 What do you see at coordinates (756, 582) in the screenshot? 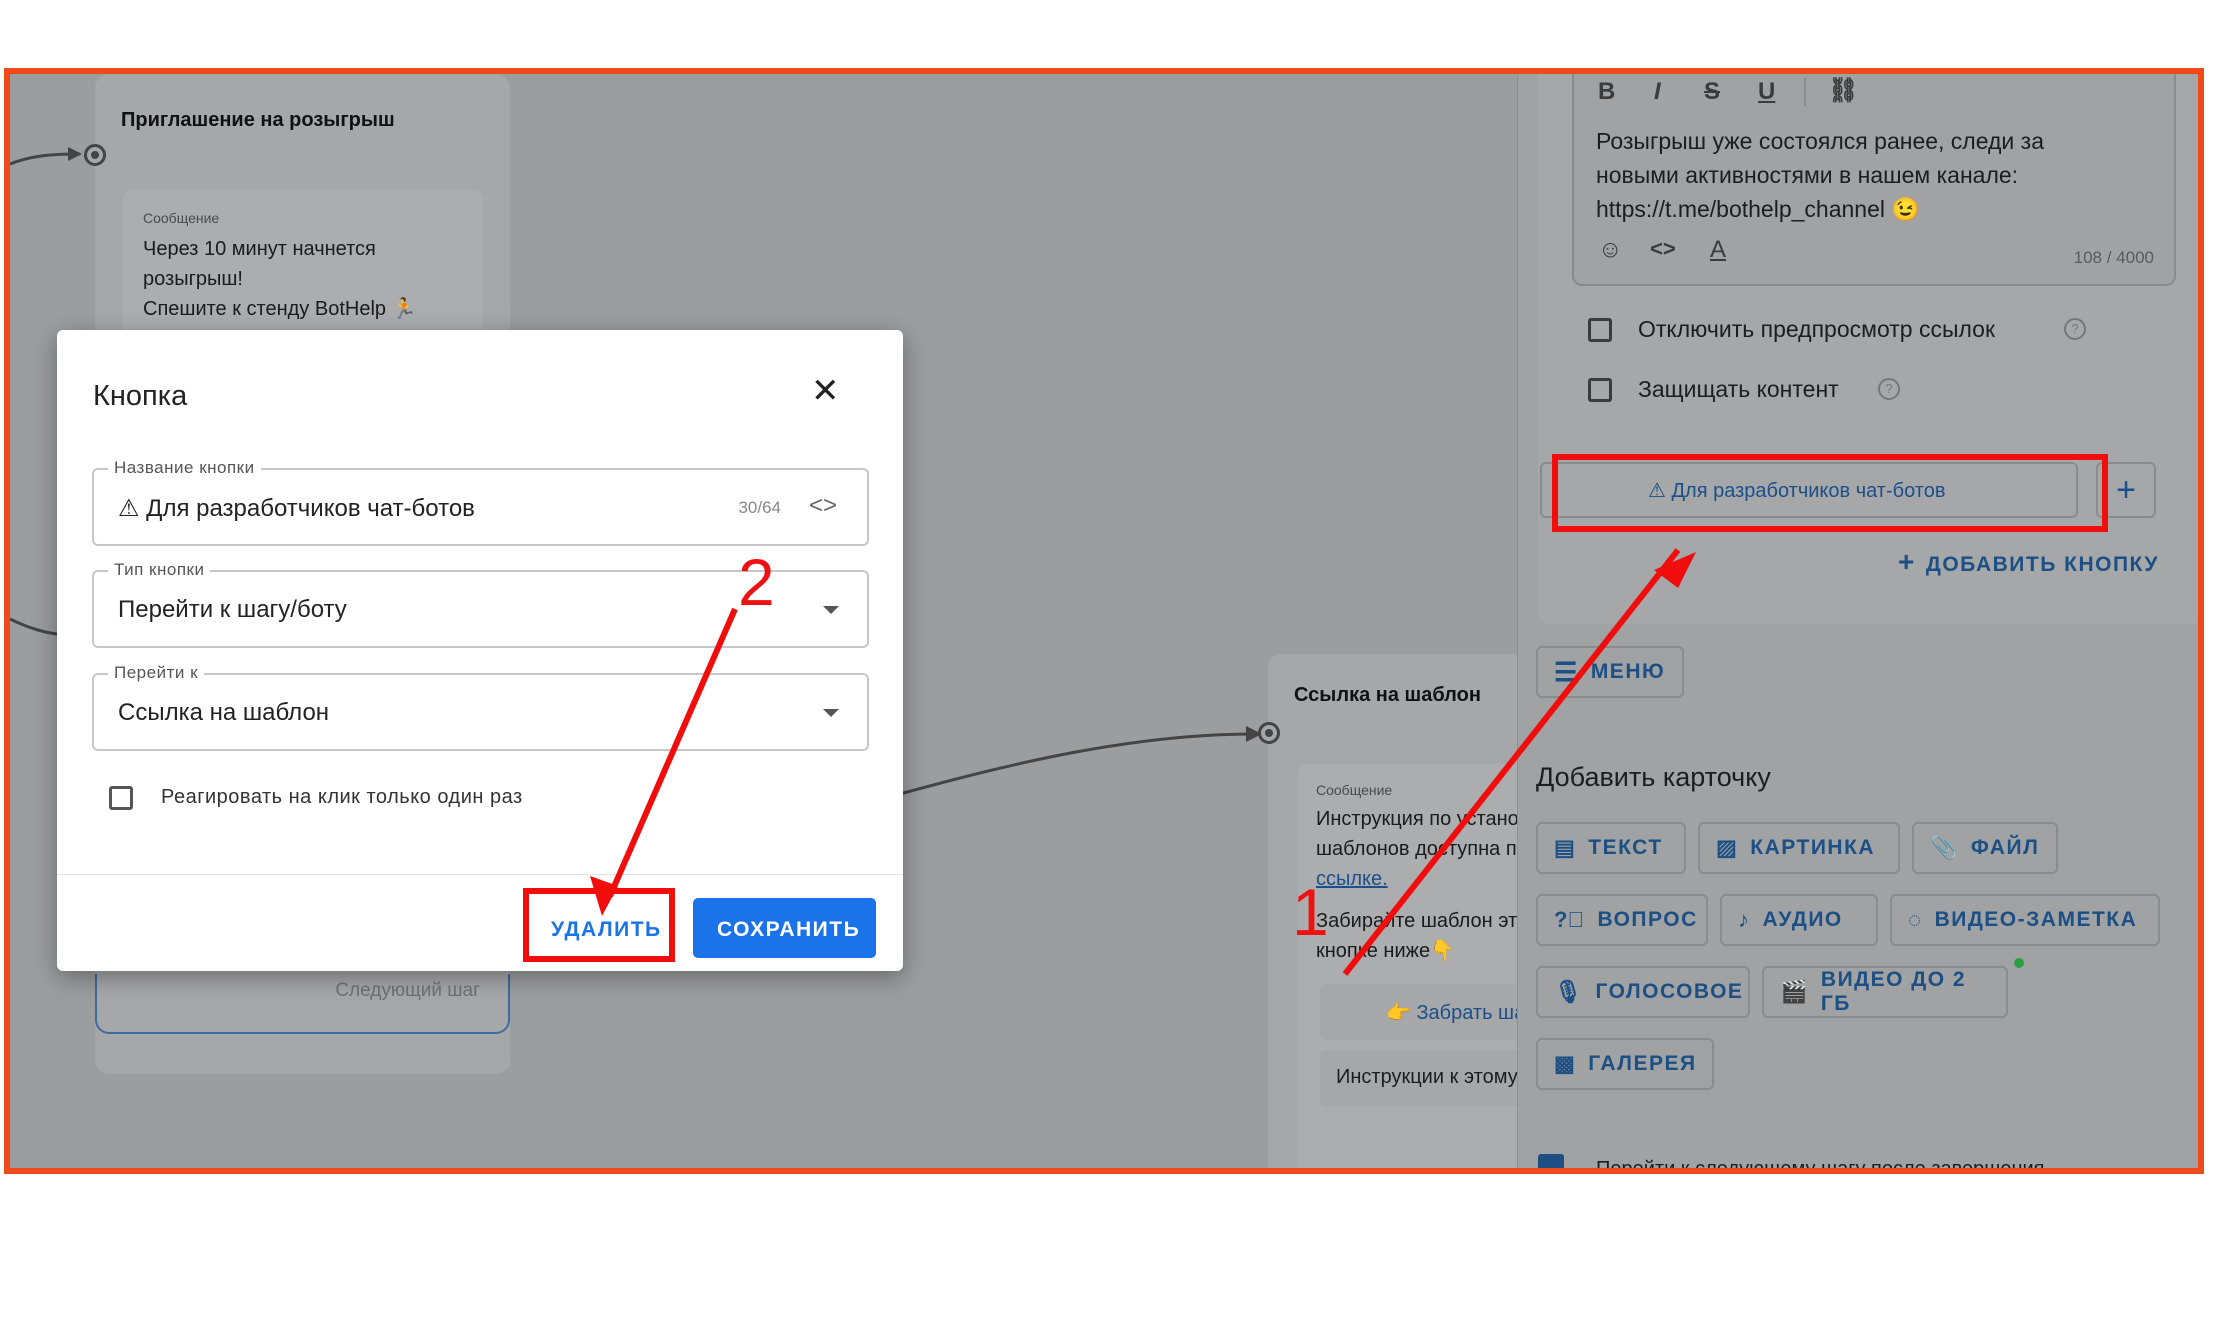
I see `annotation-number-2: 2` at bounding box center [756, 582].